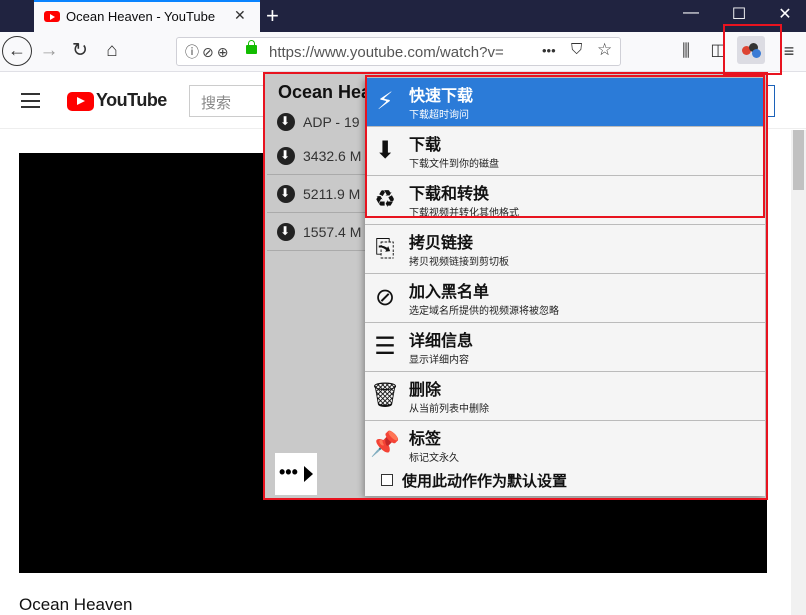 The width and height of the screenshot is (806, 615). I want to click on reload-icon: ↻, so click(80, 51).